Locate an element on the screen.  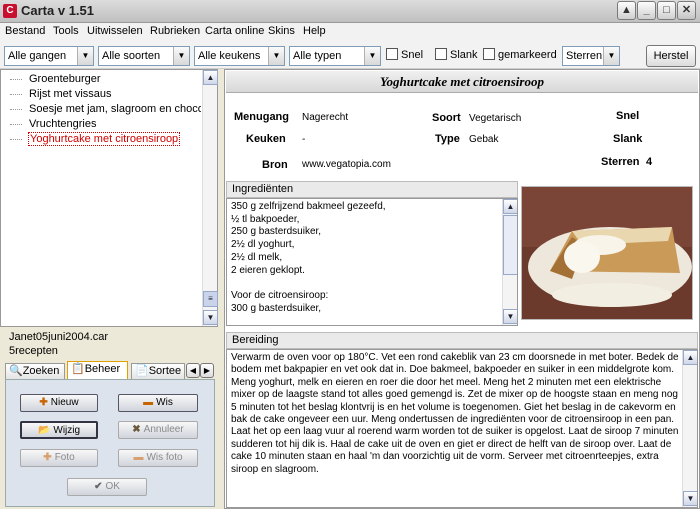
nieuw-label: Nieuw is located at coordinates (64, 402).